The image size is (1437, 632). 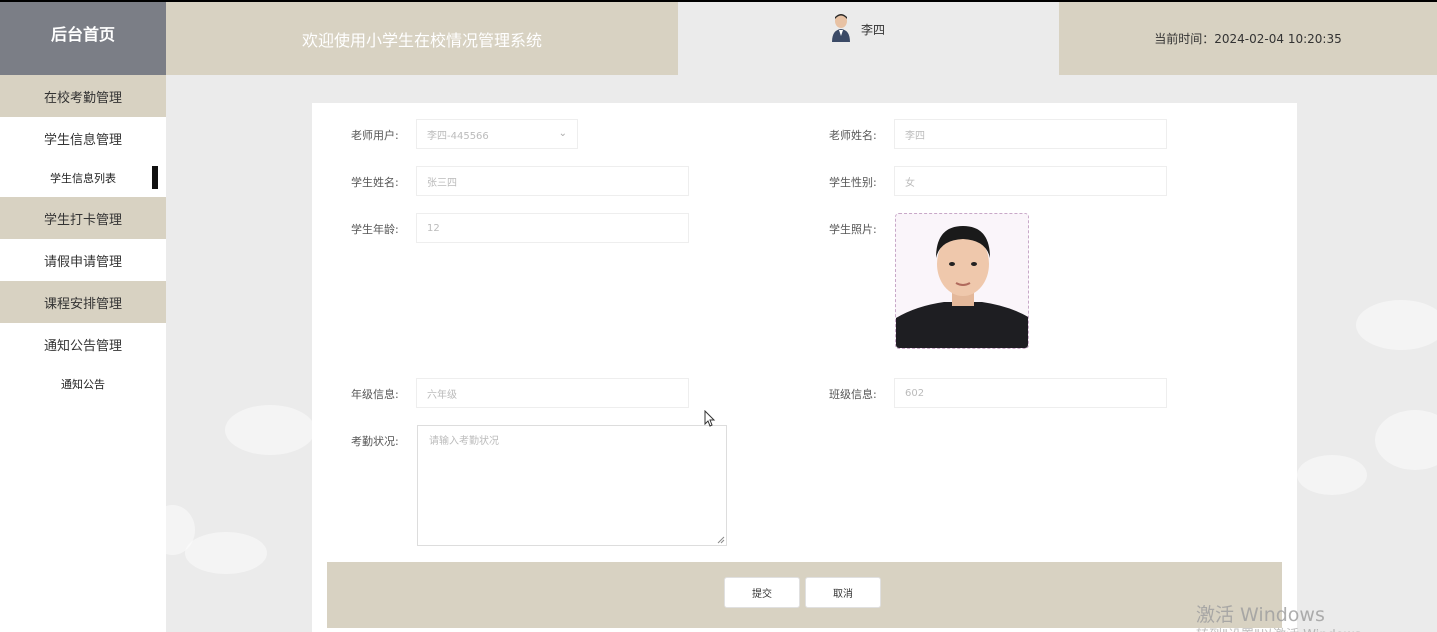 I want to click on sidebar-item-checkin: 学生打卡管理, so click(x=83, y=218).